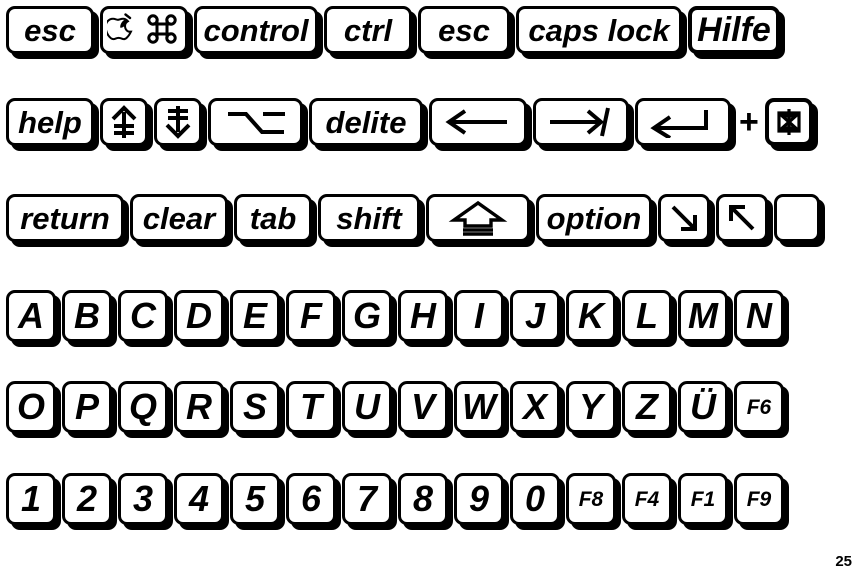 The height and width of the screenshot is (576, 864). Describe the element at coordinates (199, 407) in the screenshot. I see `keycap-key-R: R` at that location.